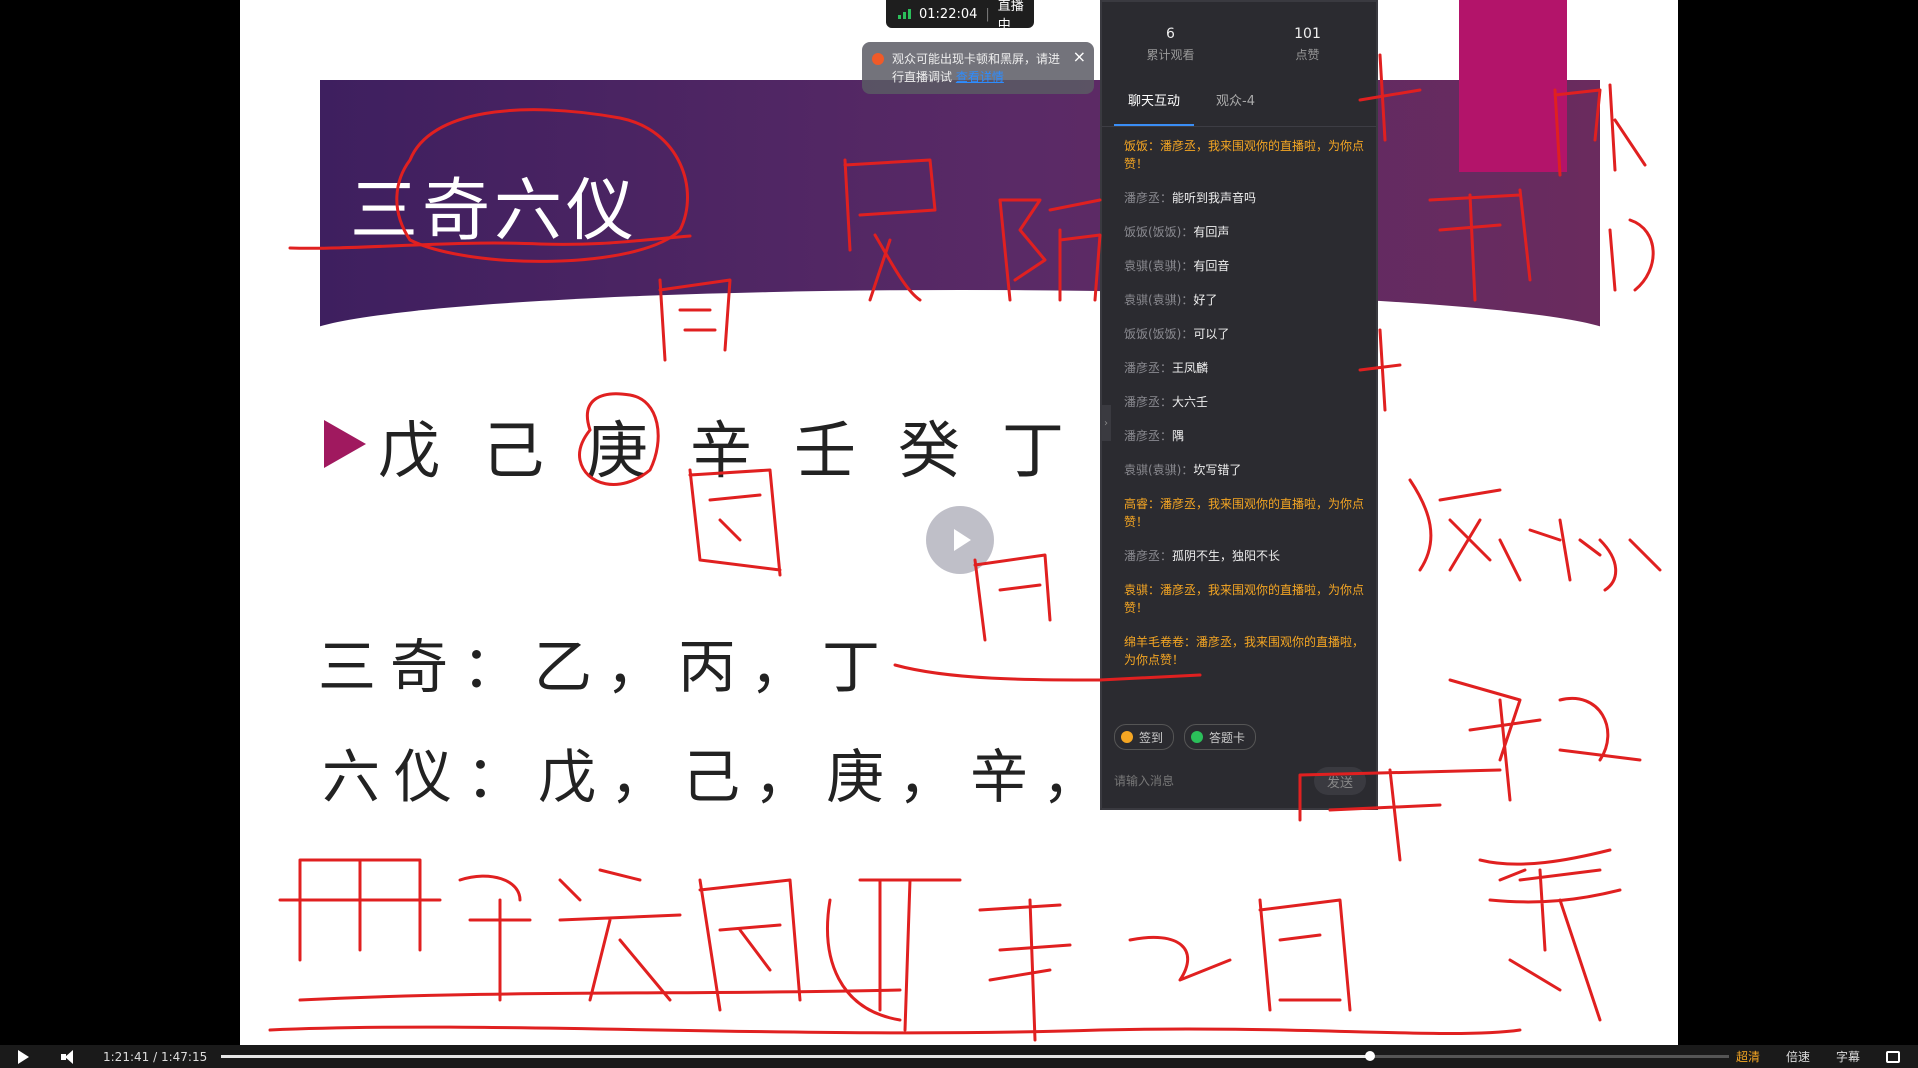 This screenshot has height=1068, width=1918. What do you see at coordinates (126, 1056) in the screenshot?
I see `current-time: 1:21:41` at bounding box center [126, 1056].